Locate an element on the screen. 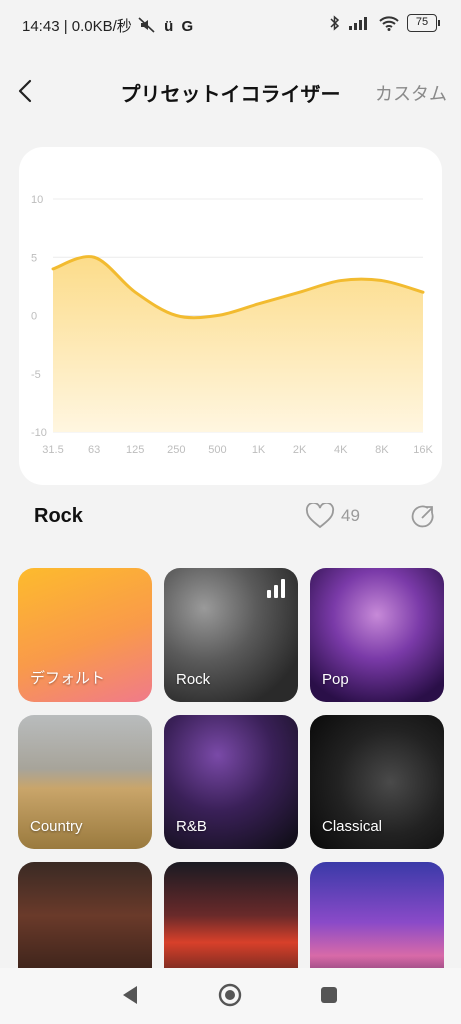  x-tick-label: 31.5 is located at coordinates (52, 450).